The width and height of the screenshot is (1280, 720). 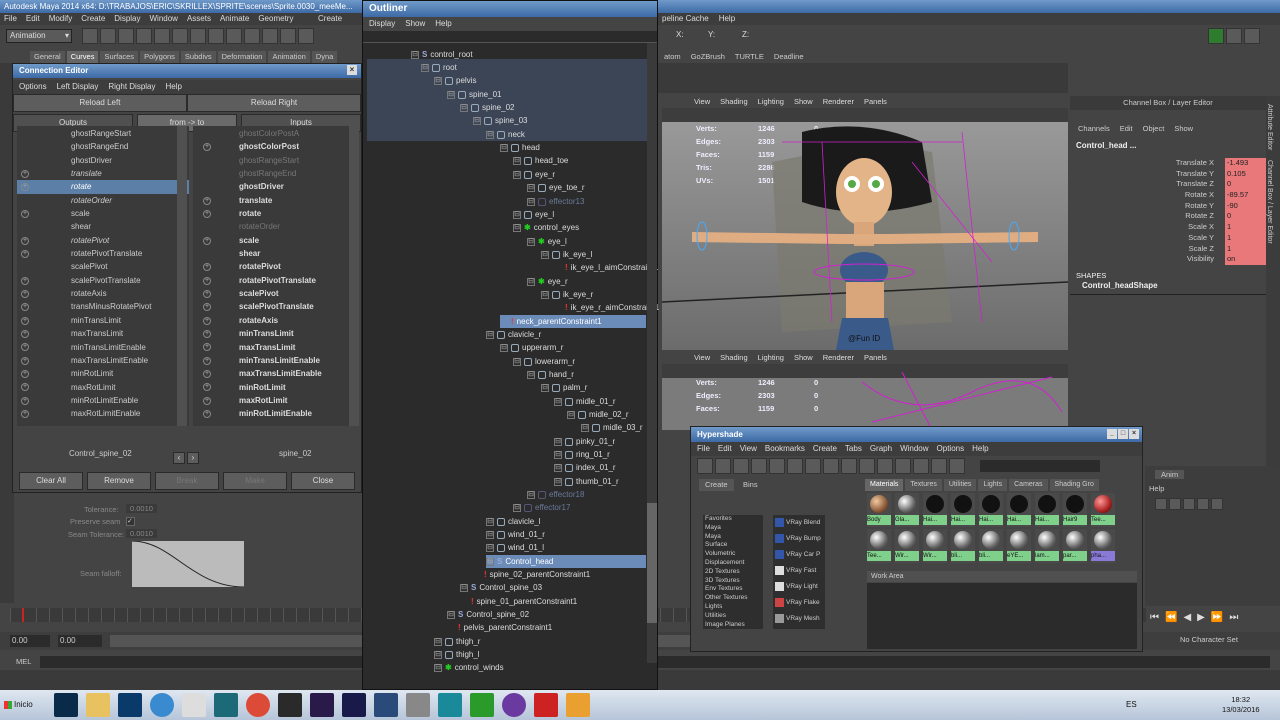 What do you see at coordinates (875, 102) in the screenshot?
I see `vp-menu-panels: Panels` at bounding box center [875, 102].